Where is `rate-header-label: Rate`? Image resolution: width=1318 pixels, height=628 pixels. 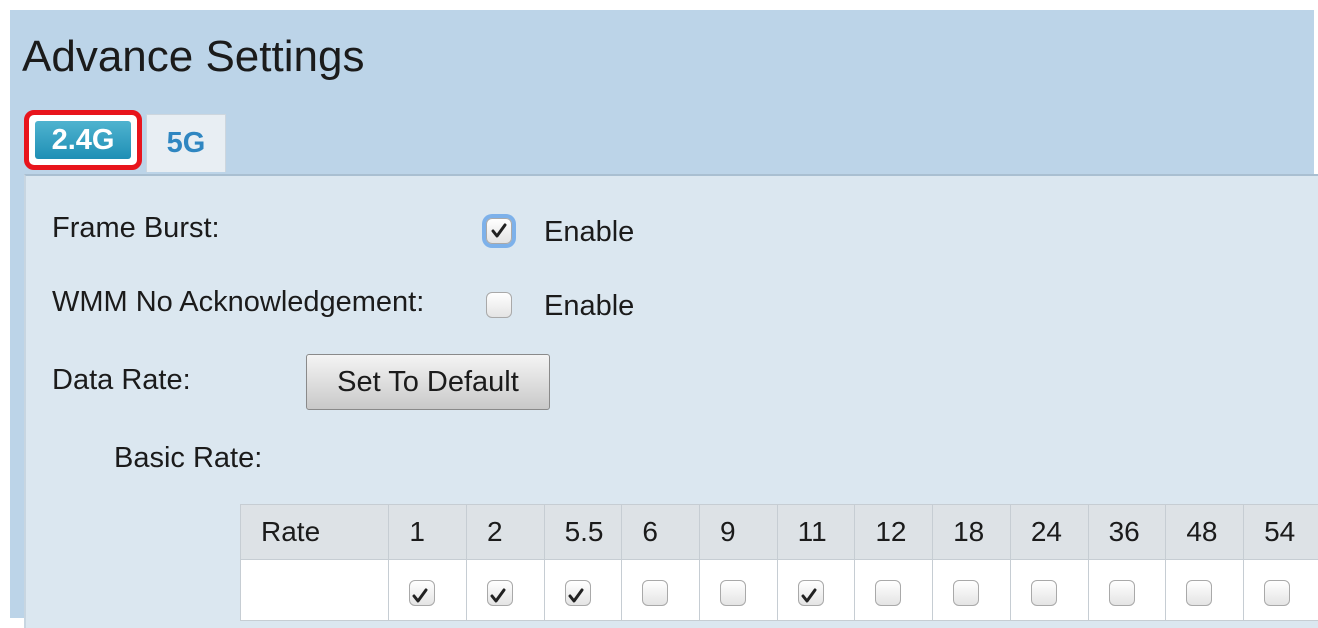
rate-header-label: Rate is located at coordinates (315, 532).